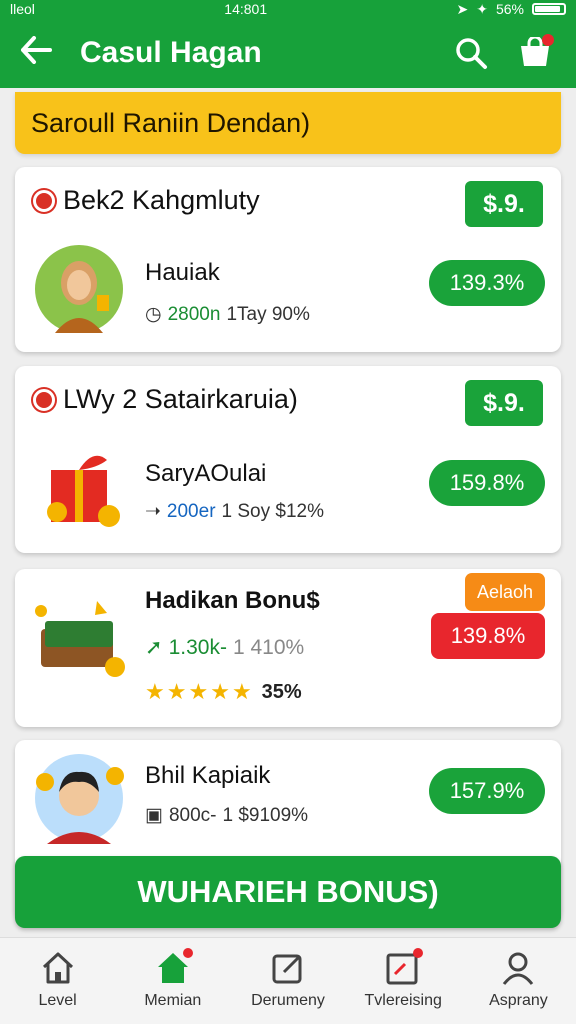  I want to click on star-rating: ★ ★ ★ ★ ★ 35%, so click(223, 692).